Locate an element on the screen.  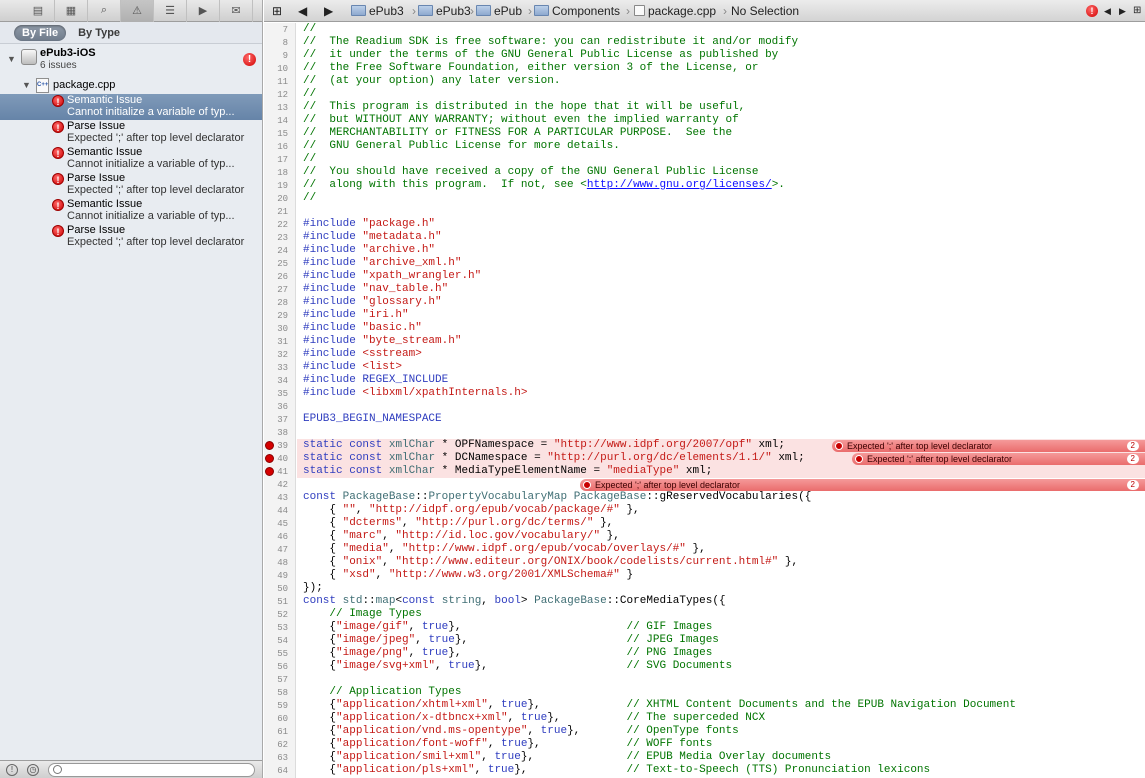
file-name: package.cpp is located at coordinates (84, 85).